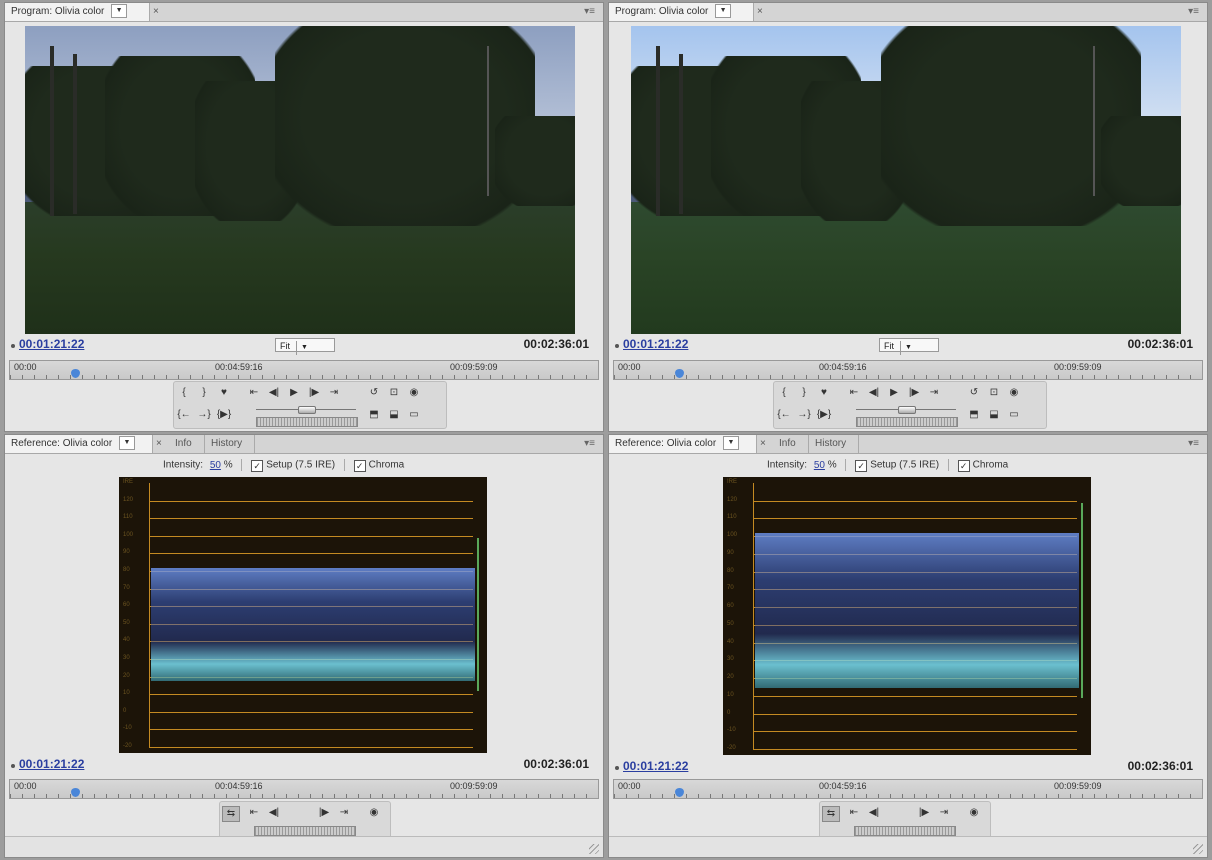 The image size is (1212, 860). What do you see at coordinates (311, 501) in the screenshot?
I see `ire-graticule-line` at bounding box center [311, 501].